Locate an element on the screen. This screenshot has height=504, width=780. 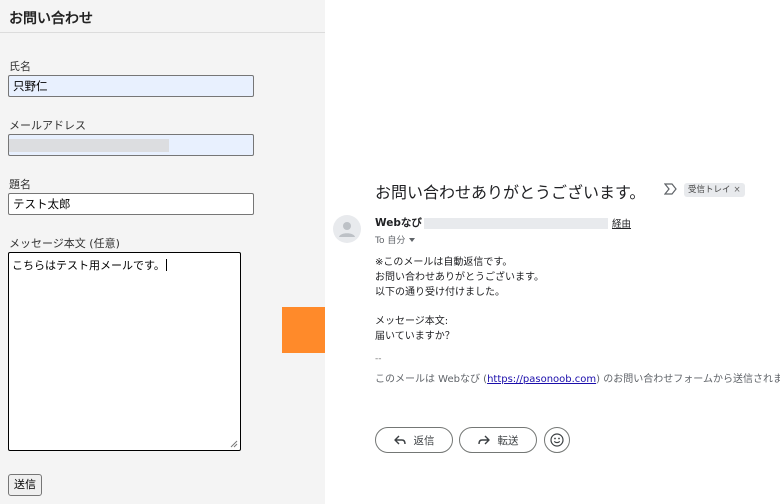
footer-suffix: ) のお問い合わせフォームから送信されました is located at coordinates (688, 379).